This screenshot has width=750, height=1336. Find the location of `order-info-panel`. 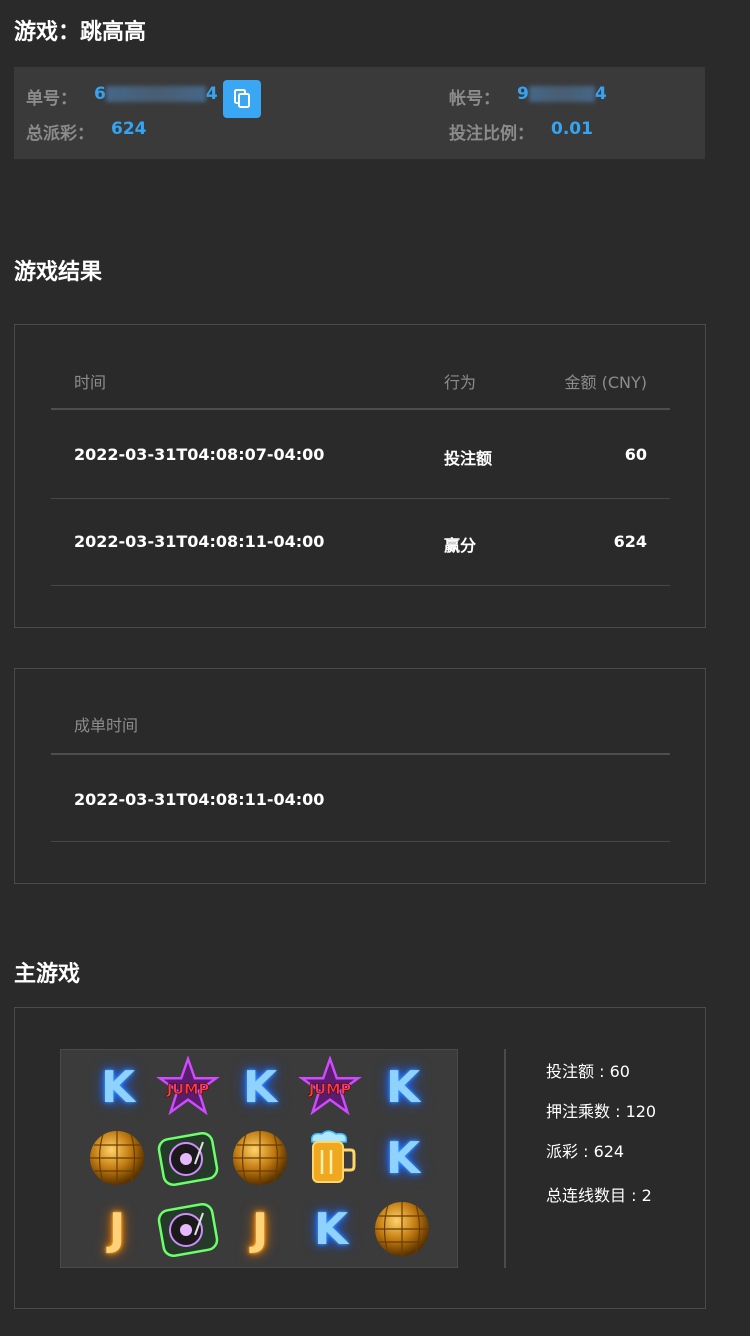

order-info-panel is located at coordinates (359, 113).